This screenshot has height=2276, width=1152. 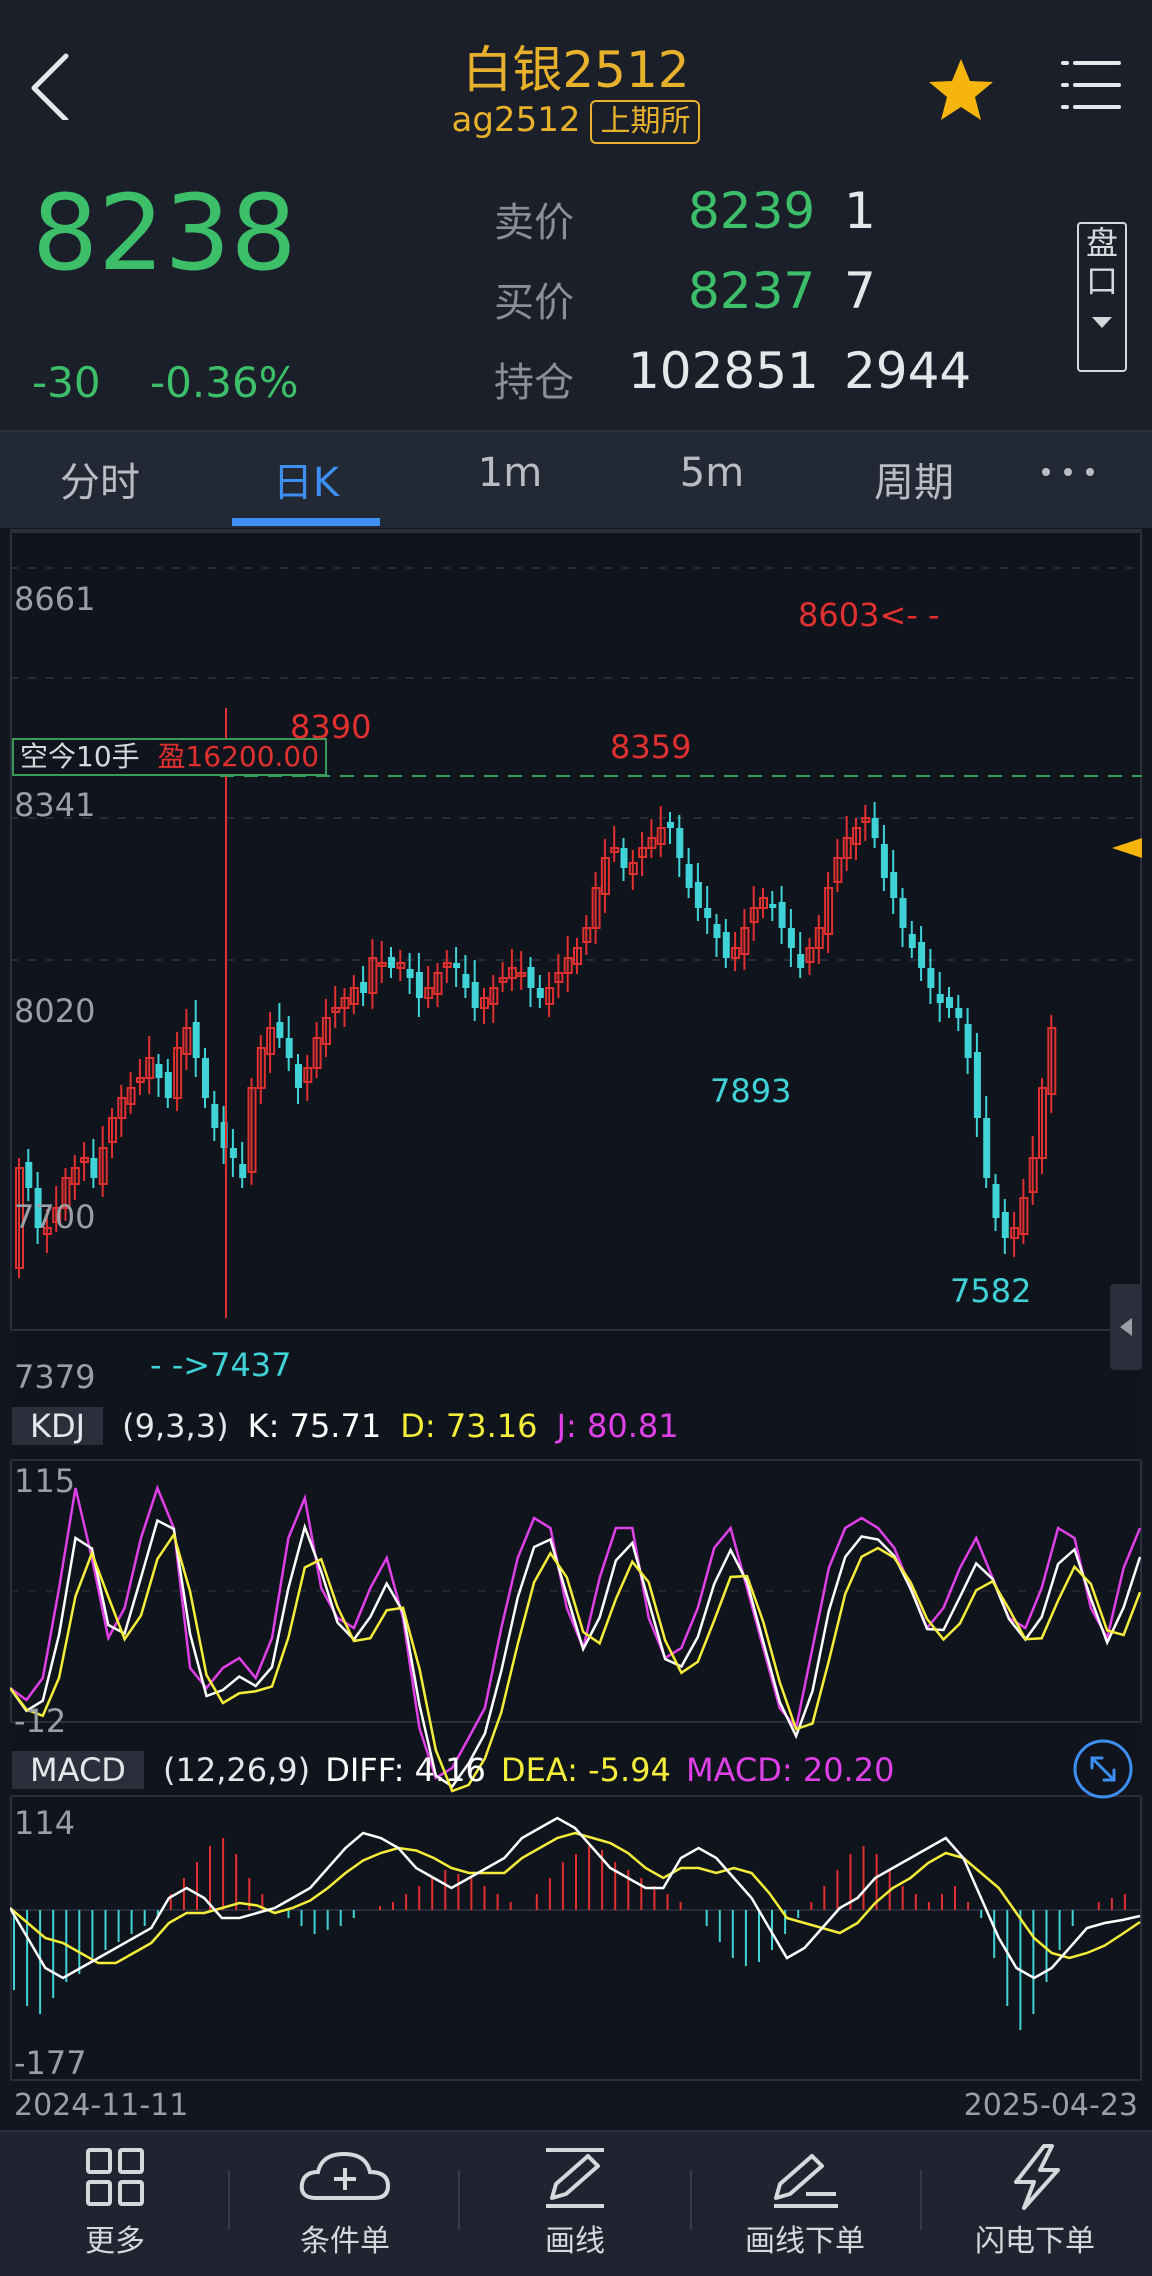 I want to click on nav-conditional-order-label: 条件单, so click(x=345, y=2241).